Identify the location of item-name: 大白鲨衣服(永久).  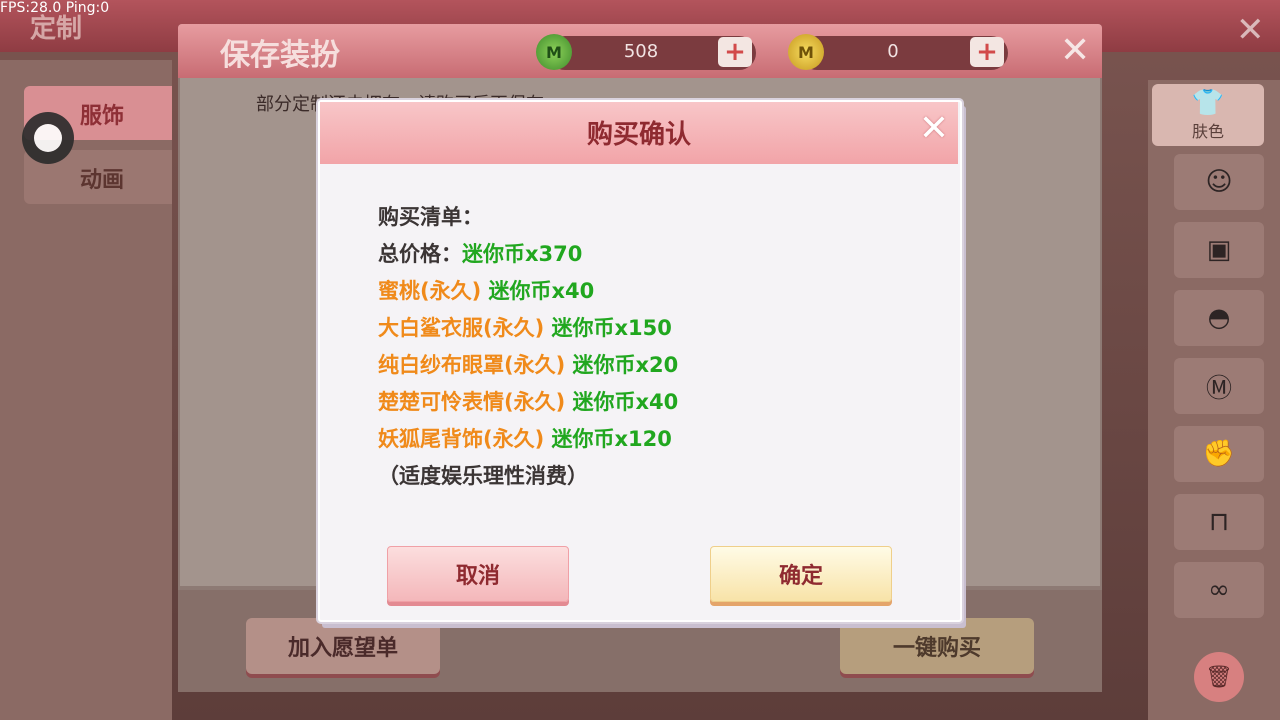
(461, 328).